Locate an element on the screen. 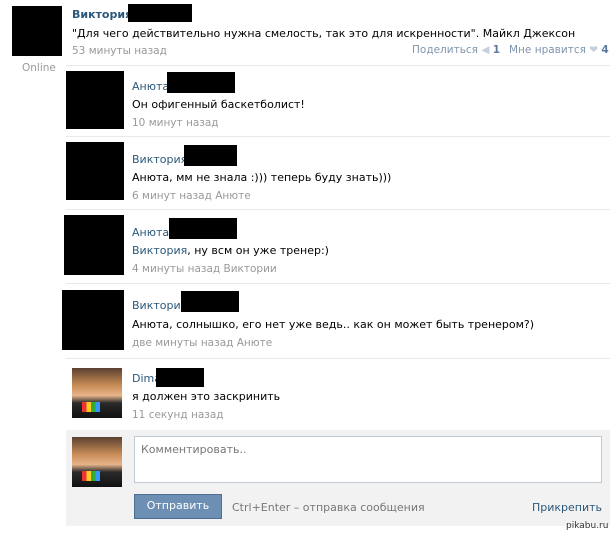  post-author-avatar is located at coordinates (37, 31).